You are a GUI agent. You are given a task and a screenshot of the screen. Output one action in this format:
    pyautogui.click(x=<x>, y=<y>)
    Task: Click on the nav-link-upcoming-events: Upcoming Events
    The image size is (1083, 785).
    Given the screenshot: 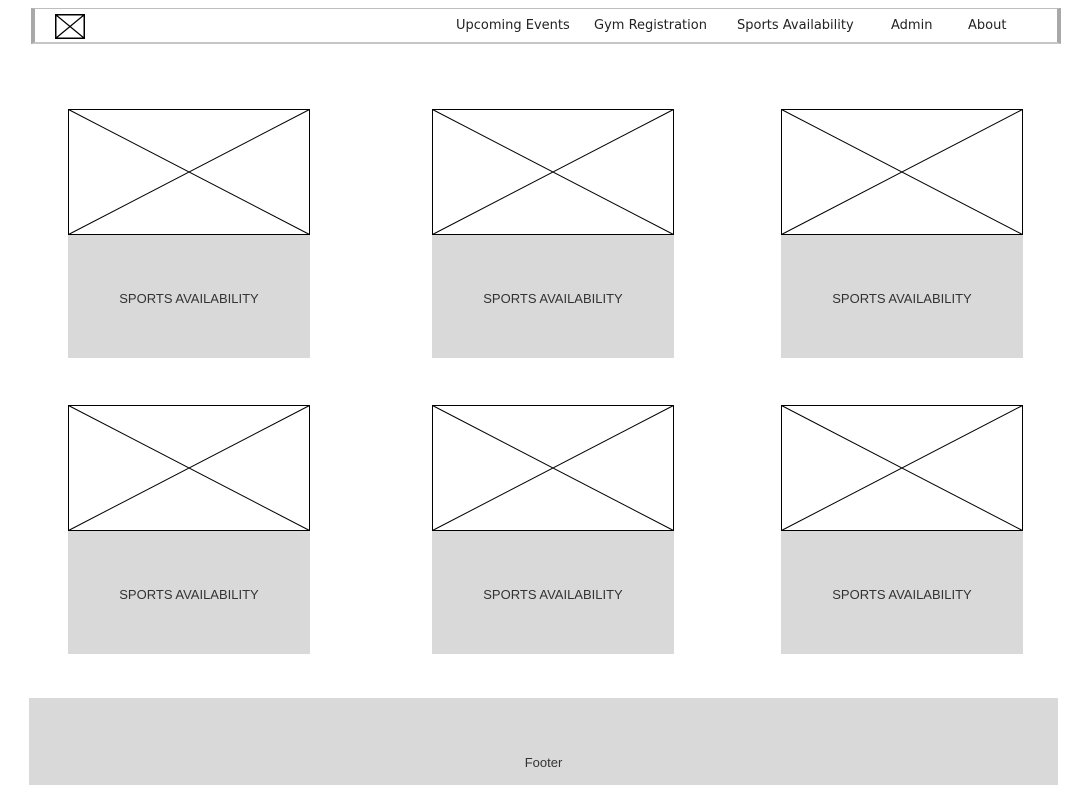 What is the action you would take?
    pyautogui.click(x=513, y=25)
    